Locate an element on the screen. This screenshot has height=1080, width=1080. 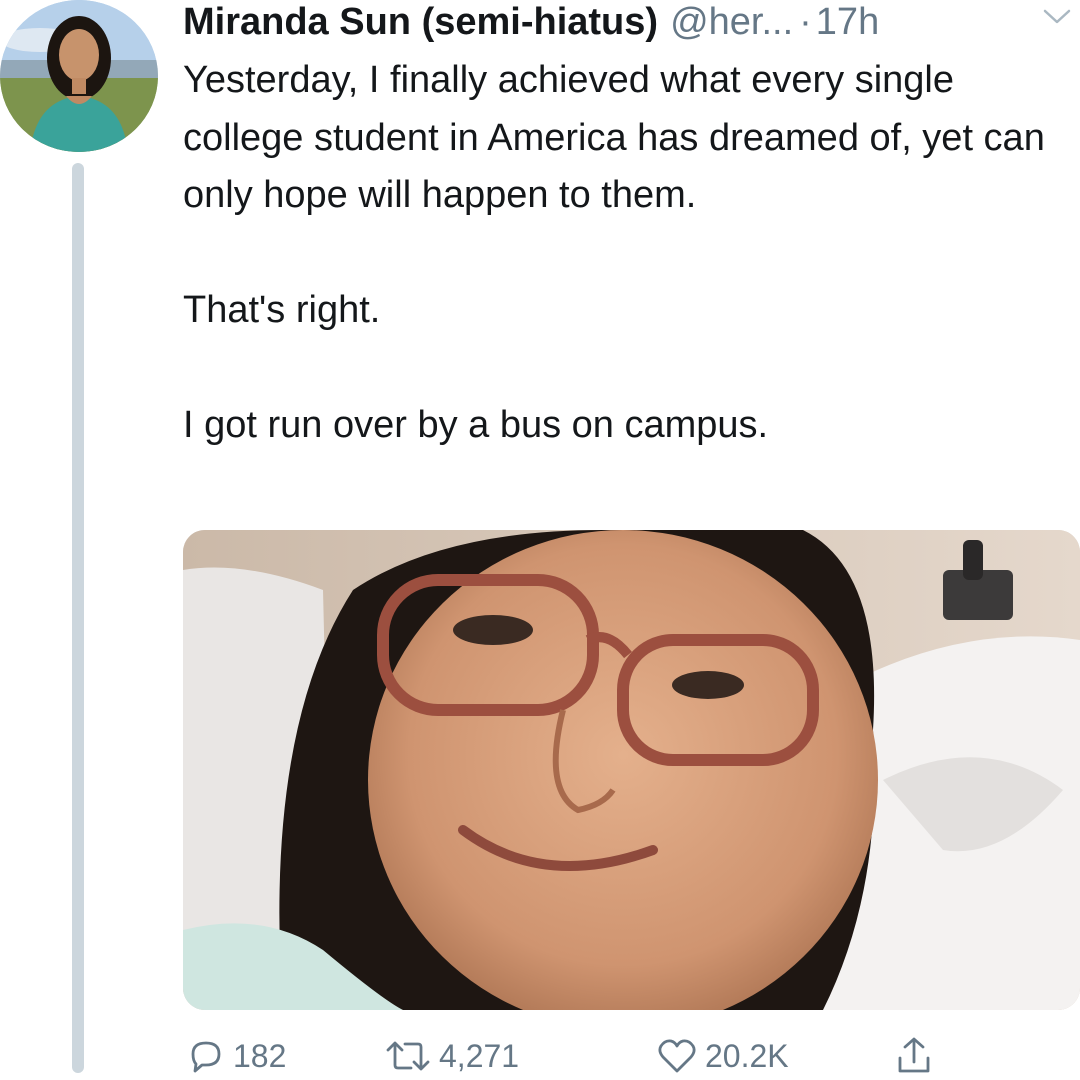
timestamp: 17h is located at coordinates (847, 22).